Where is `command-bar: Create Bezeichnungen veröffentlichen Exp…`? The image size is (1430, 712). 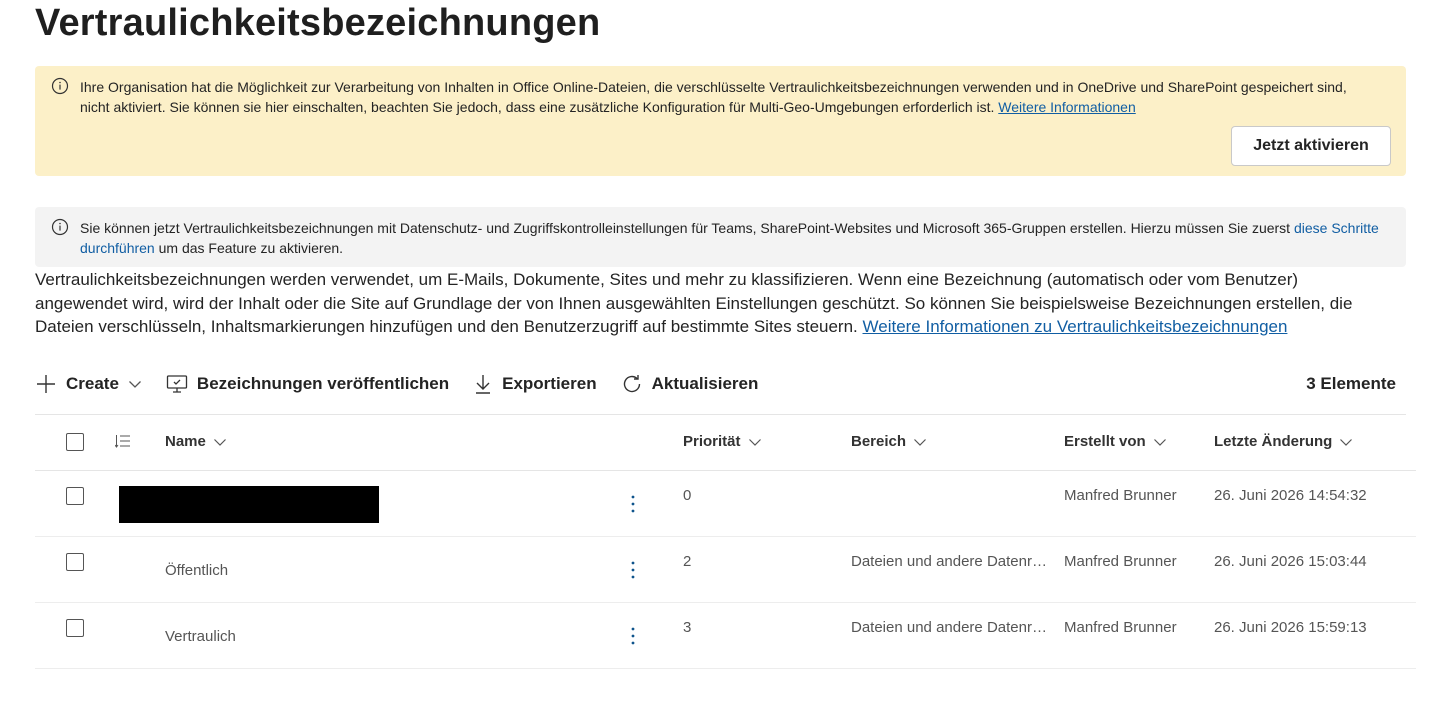
command-bar: Create Bezeichnungen veröffentlichen Exp… is located at coordinates (720, 384).